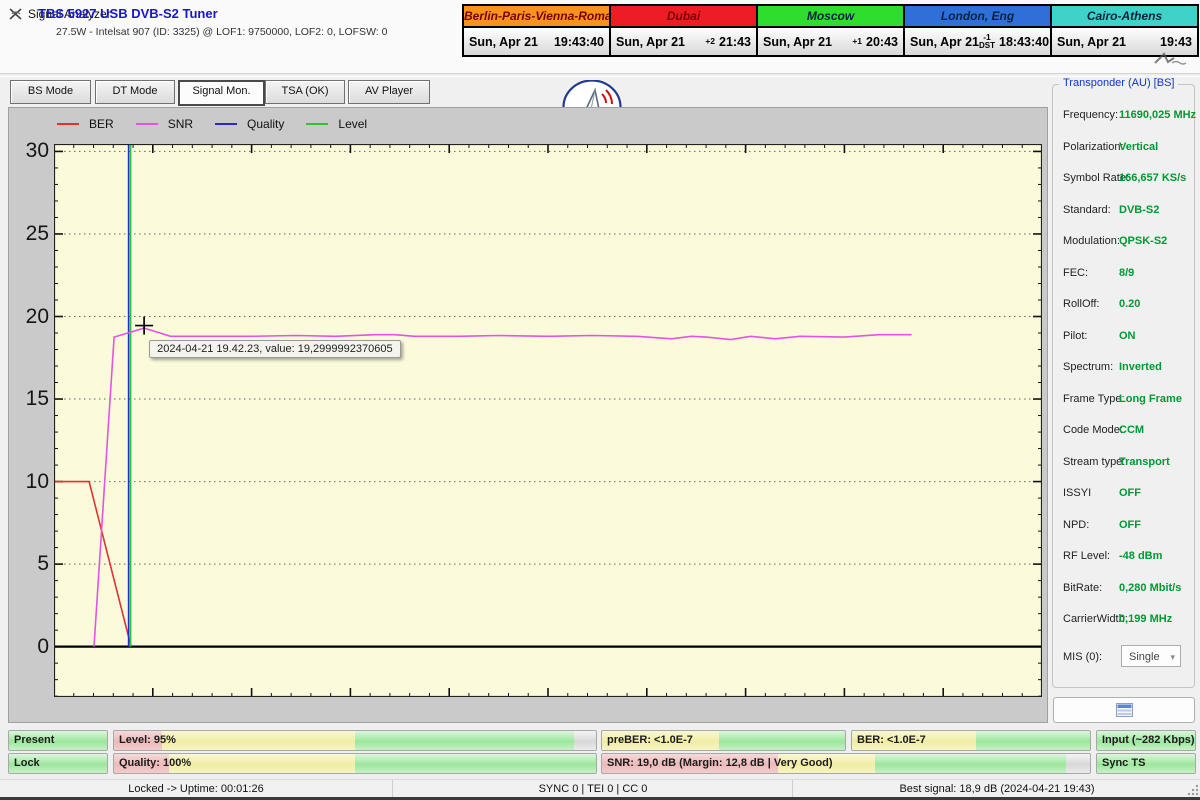  I want to click on ber-meter: BER: <1.0E-7, so click(971, 740).